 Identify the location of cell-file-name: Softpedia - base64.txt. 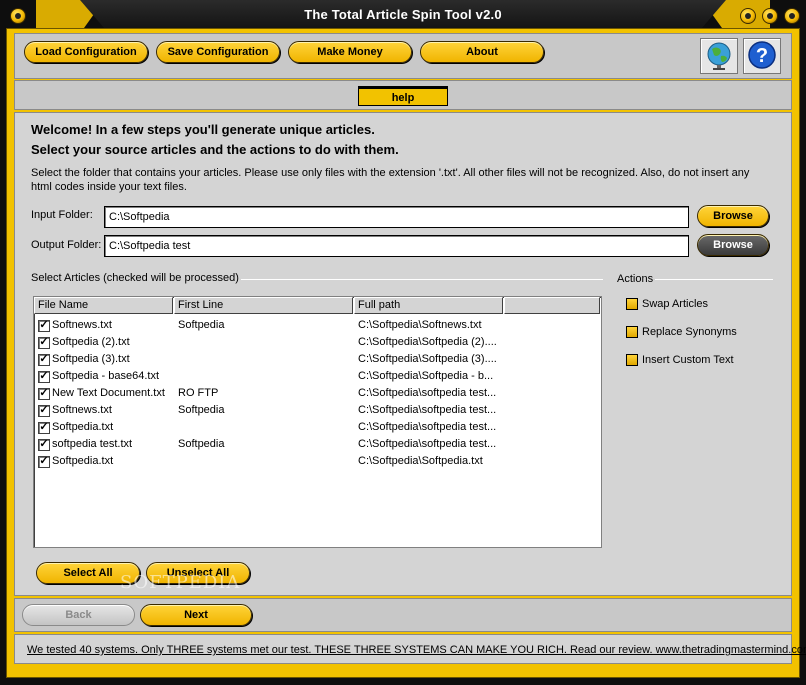
(106, 376).